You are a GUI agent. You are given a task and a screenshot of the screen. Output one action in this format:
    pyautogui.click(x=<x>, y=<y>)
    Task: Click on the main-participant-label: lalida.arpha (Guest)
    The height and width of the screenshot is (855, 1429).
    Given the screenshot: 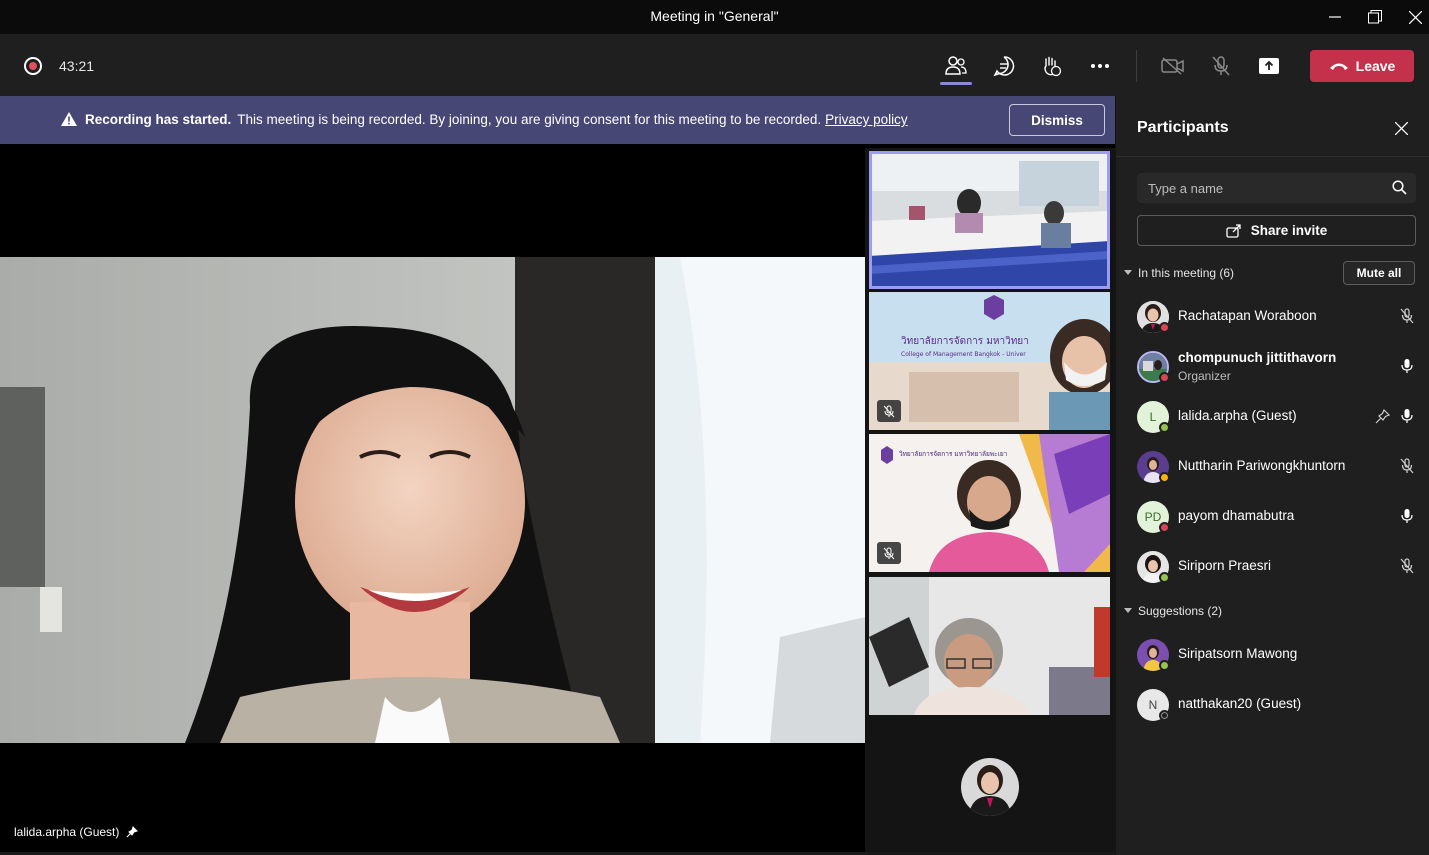 What is the action you would take?
    pyautogui.click(x=76, y=832)
    